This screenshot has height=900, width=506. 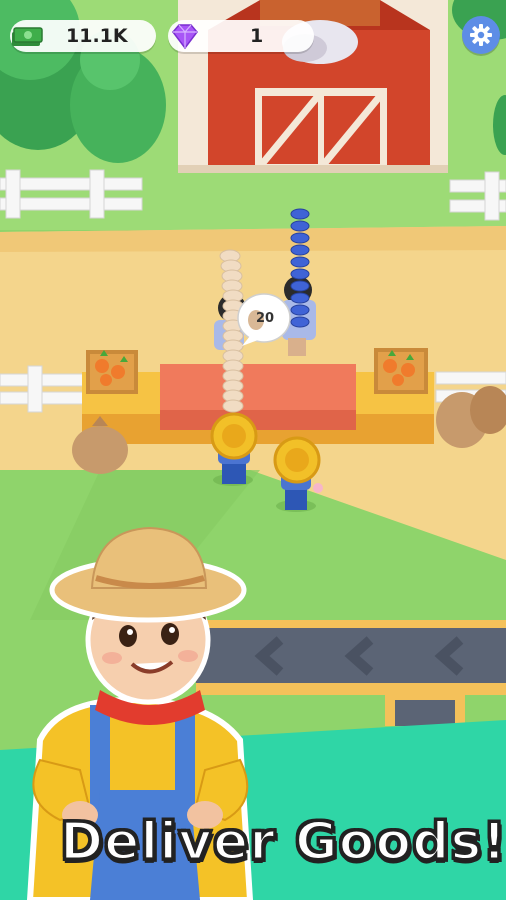 I want to click on banner-title: Deliver Goods!, so click(x=282, y=842).